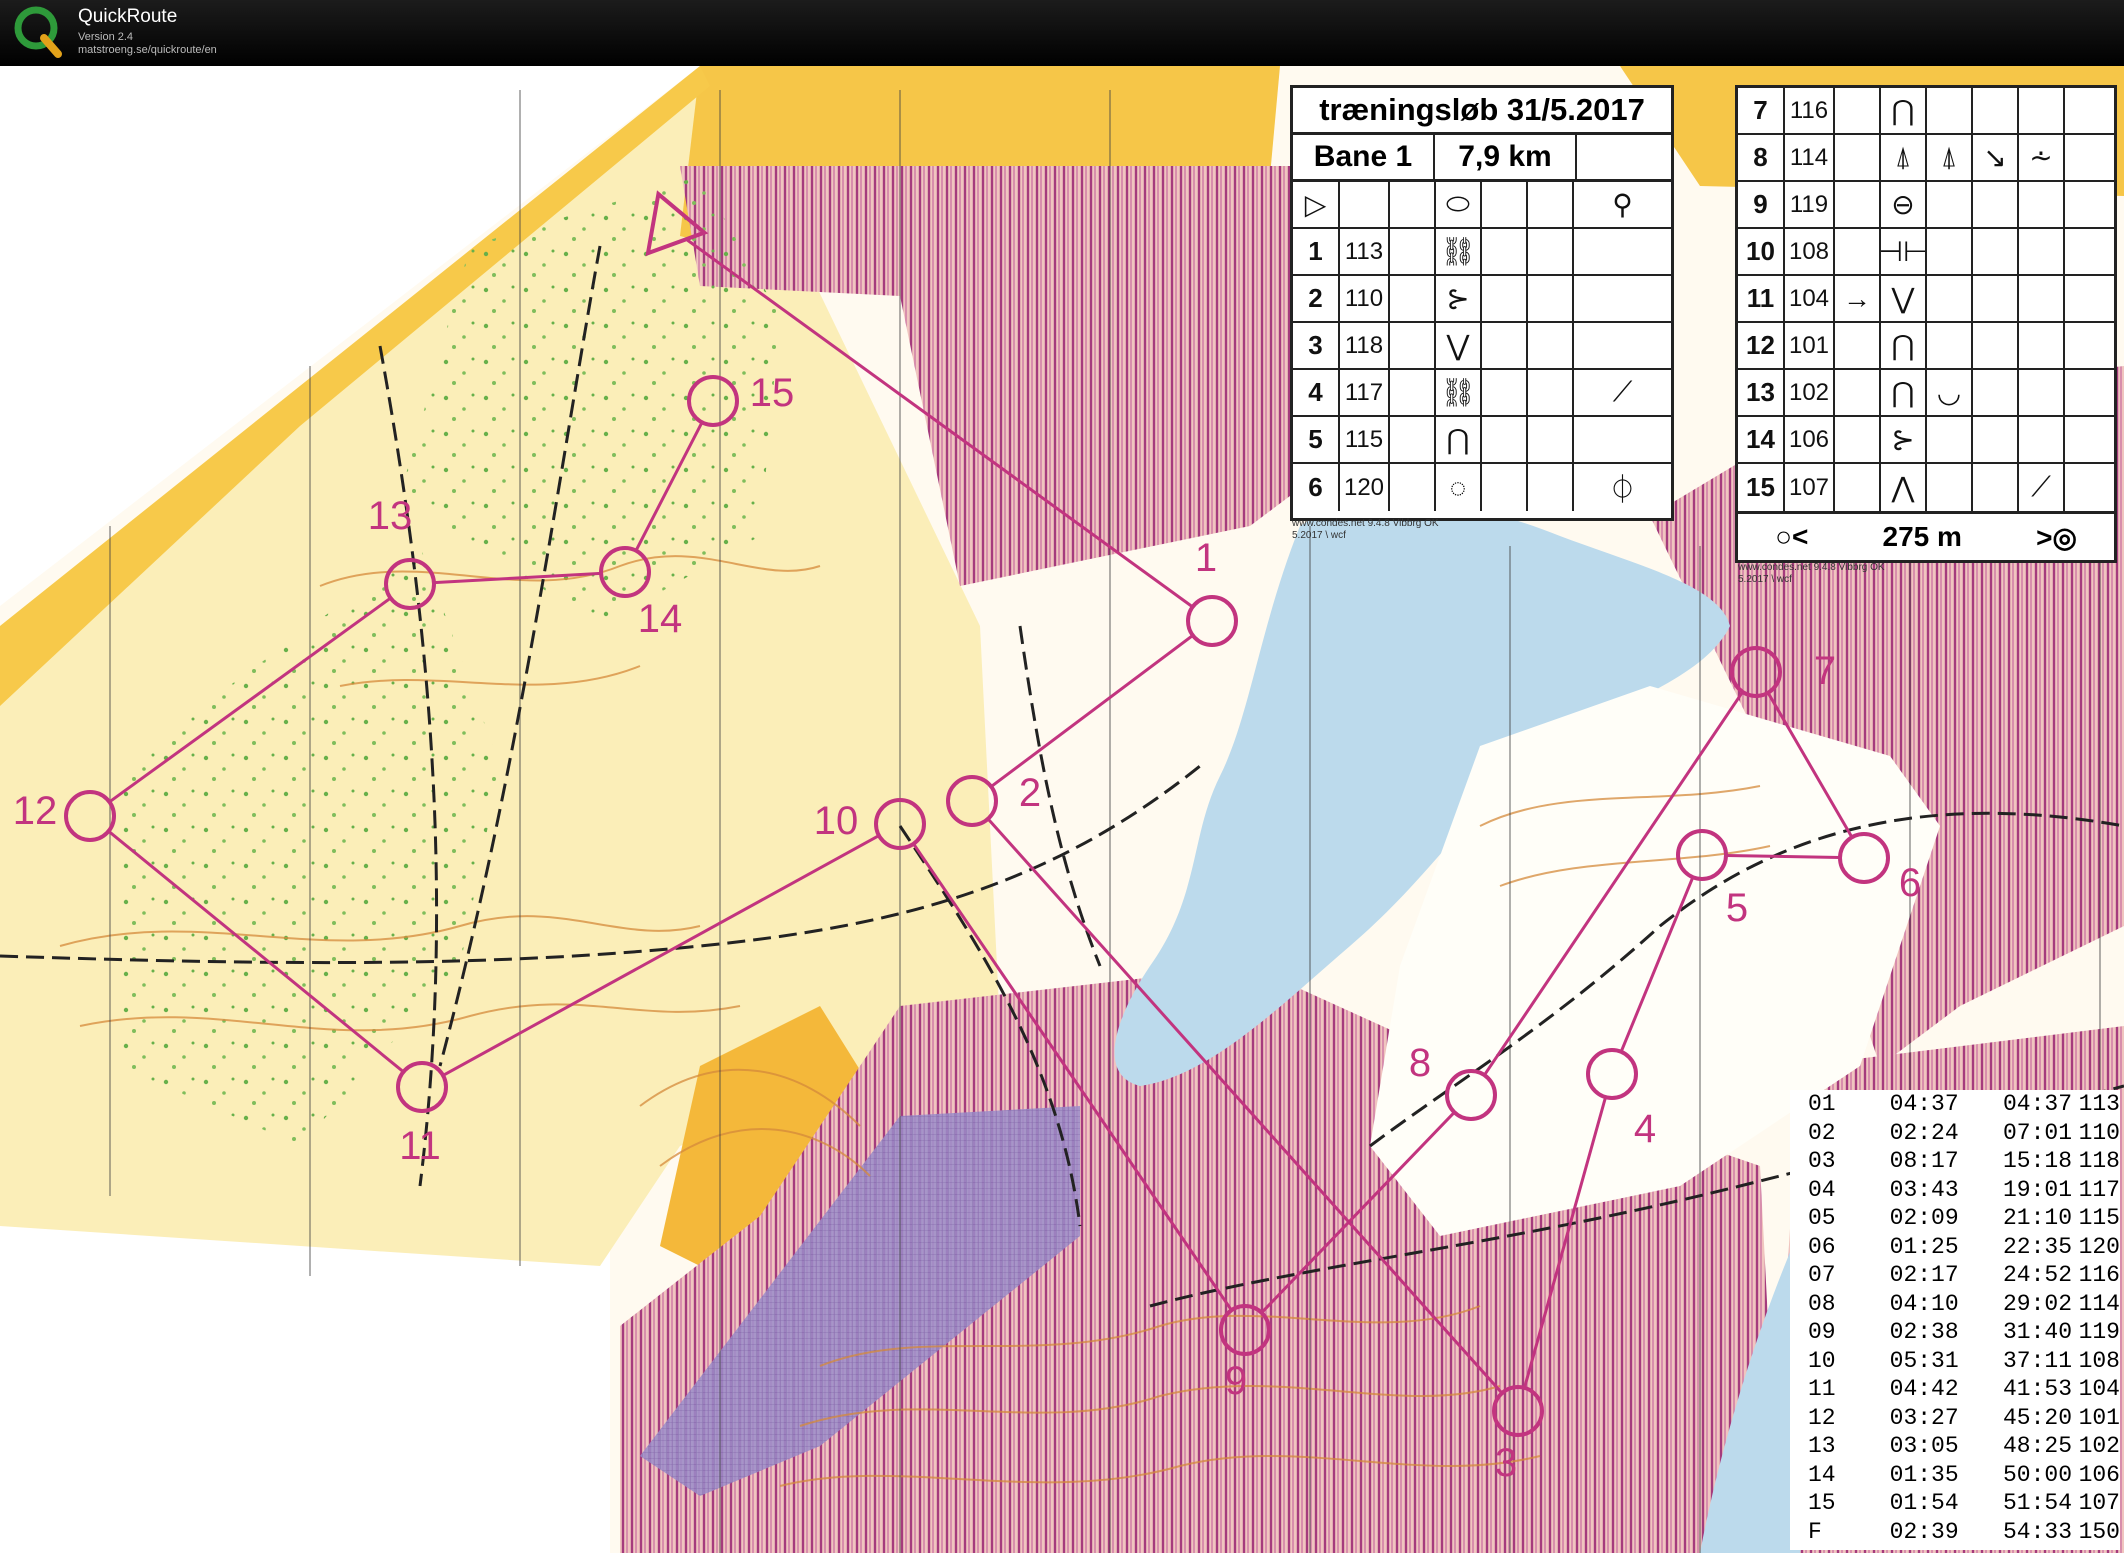 The width and height of the screenshot is (2124, 1553). What do you see at coordinates (1365, 487) in the screenshot?
I see `control-code: 120` at bounding box center [1365, 487].